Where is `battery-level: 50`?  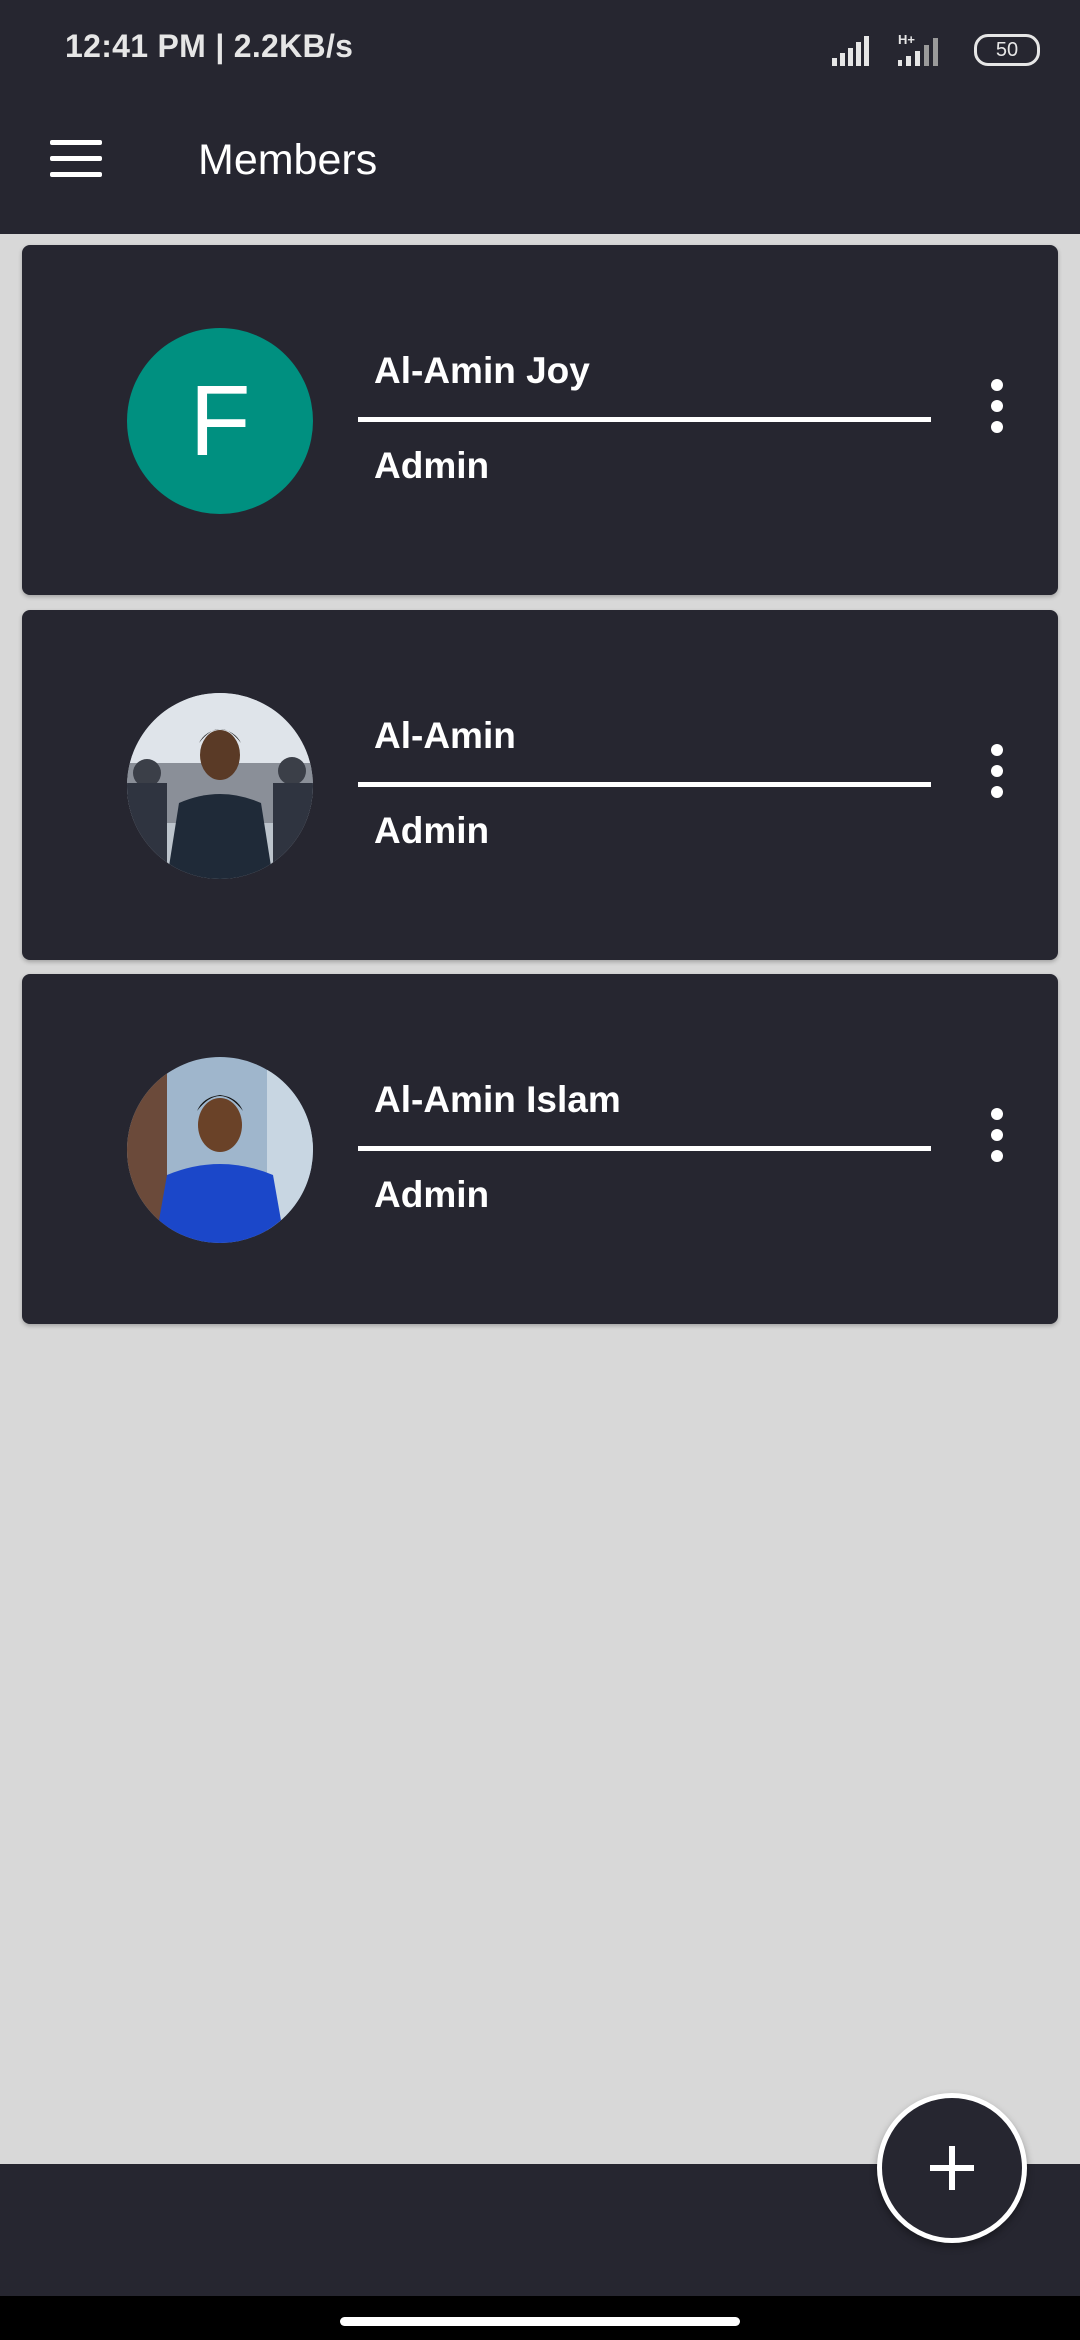 battery-level: 50 is located at coordinates (1007, 49).